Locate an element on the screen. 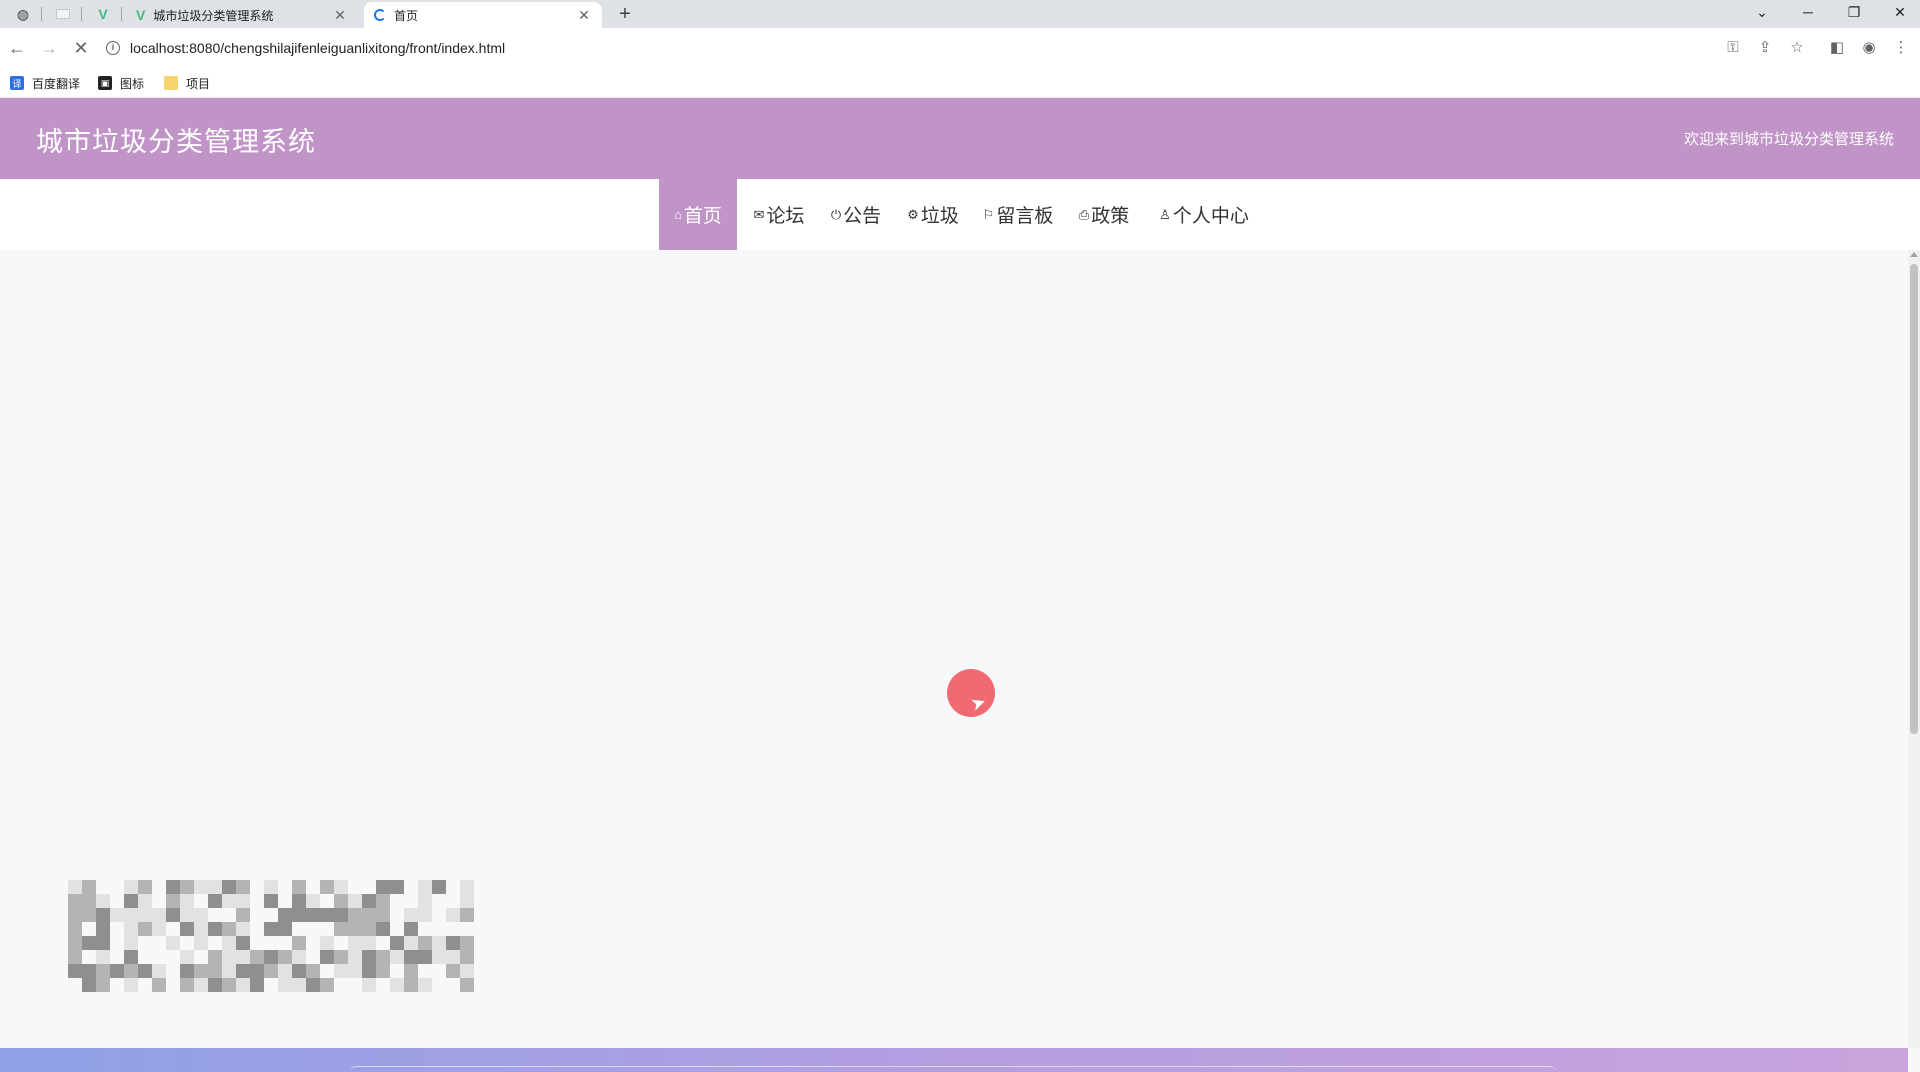 The width and height of the screenshot is (1920, 1072). share-icon: ⇪ is located at coordinates (1765, 47).